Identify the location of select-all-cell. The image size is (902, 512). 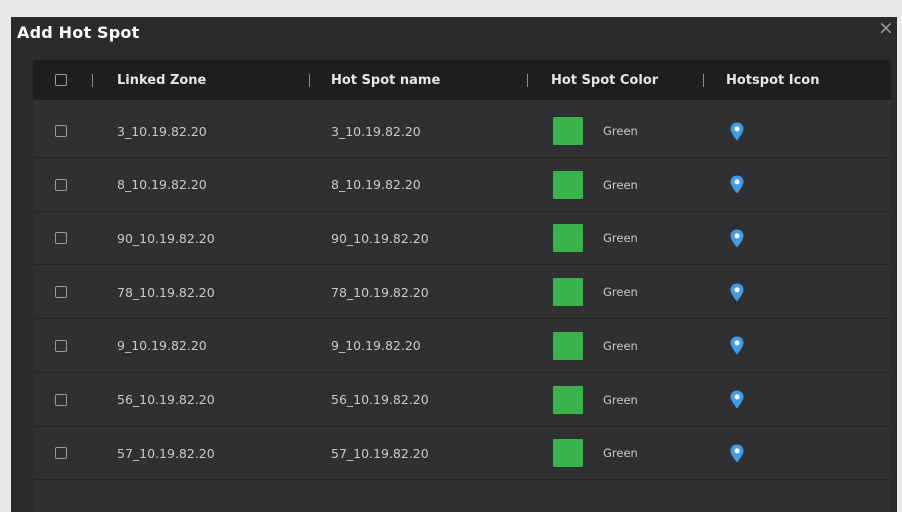
(61, 80).